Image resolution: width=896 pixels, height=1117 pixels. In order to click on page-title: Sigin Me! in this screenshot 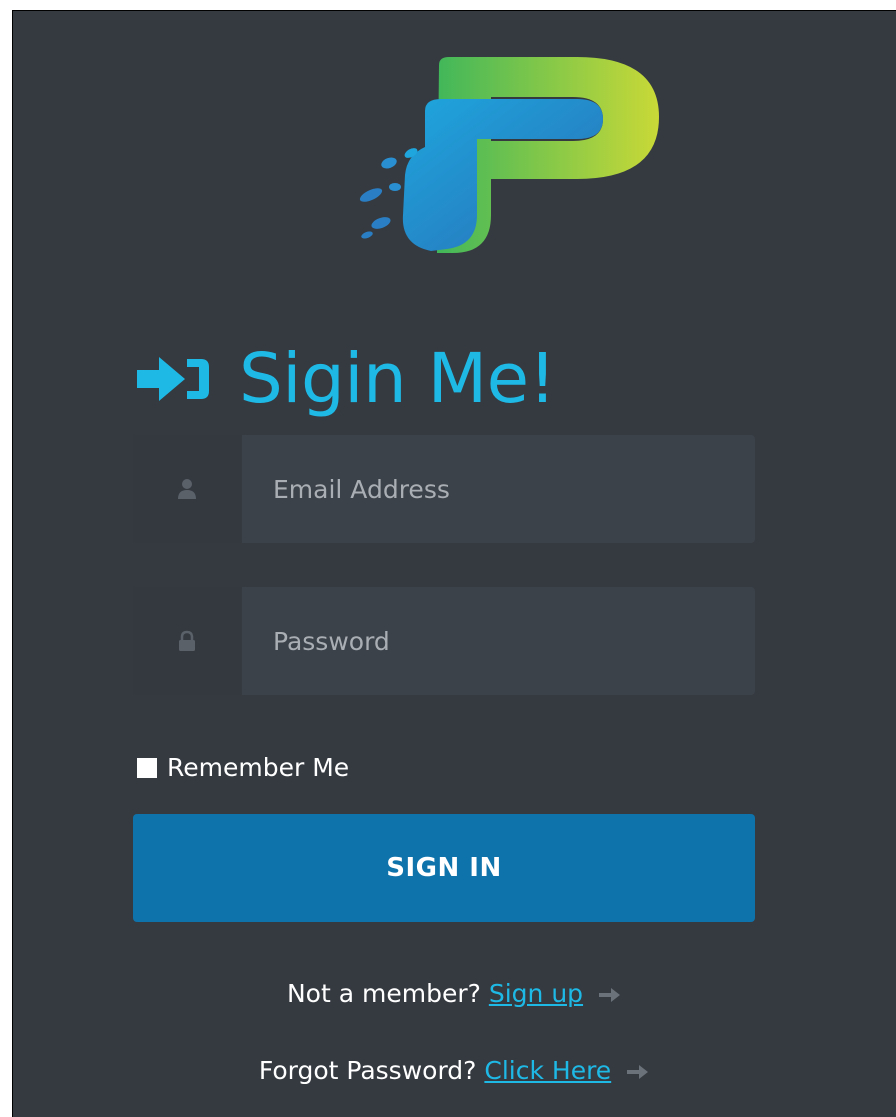, I will do `click(397, 378)`.